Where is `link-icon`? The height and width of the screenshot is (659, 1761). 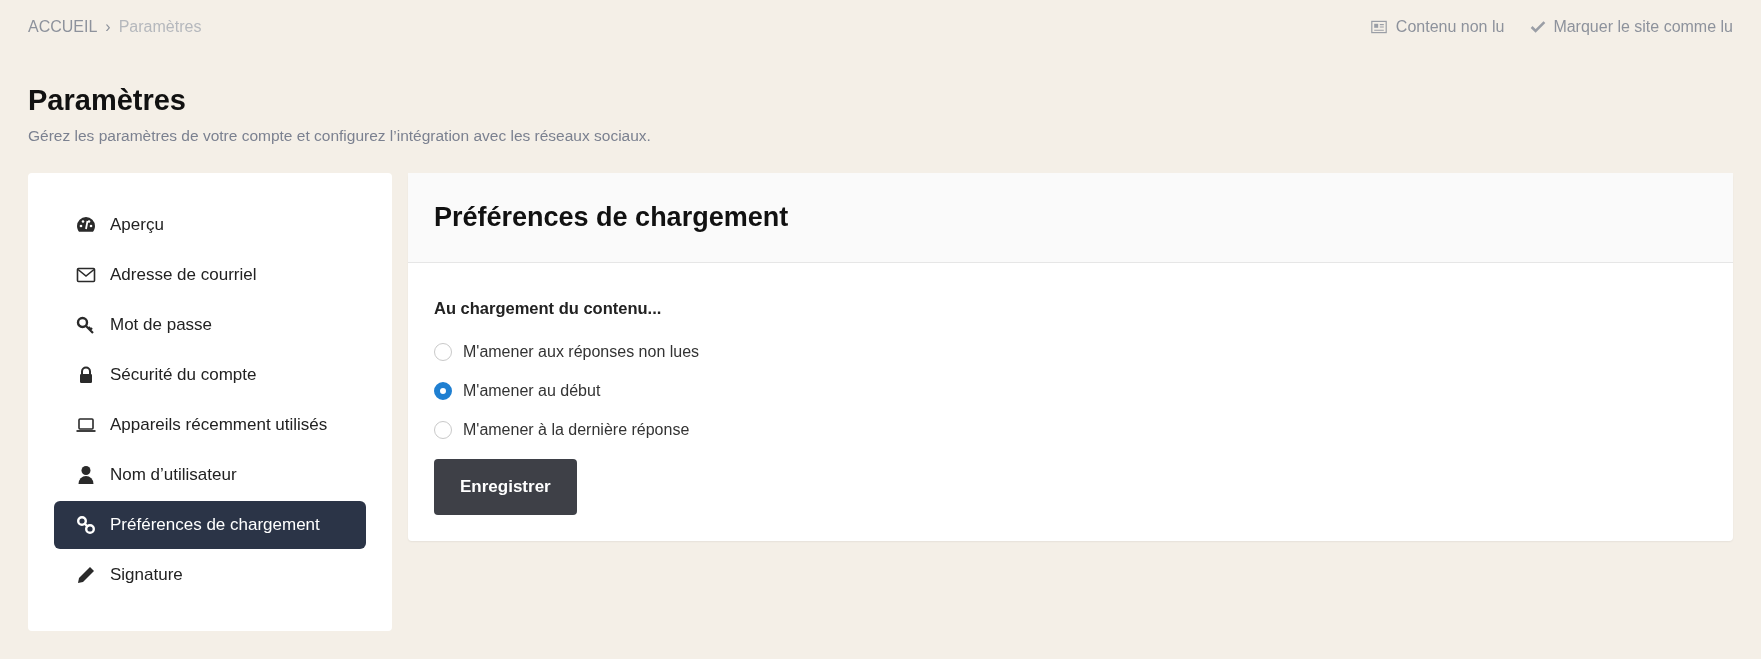 link-icon is located at coordinates (86, 525).